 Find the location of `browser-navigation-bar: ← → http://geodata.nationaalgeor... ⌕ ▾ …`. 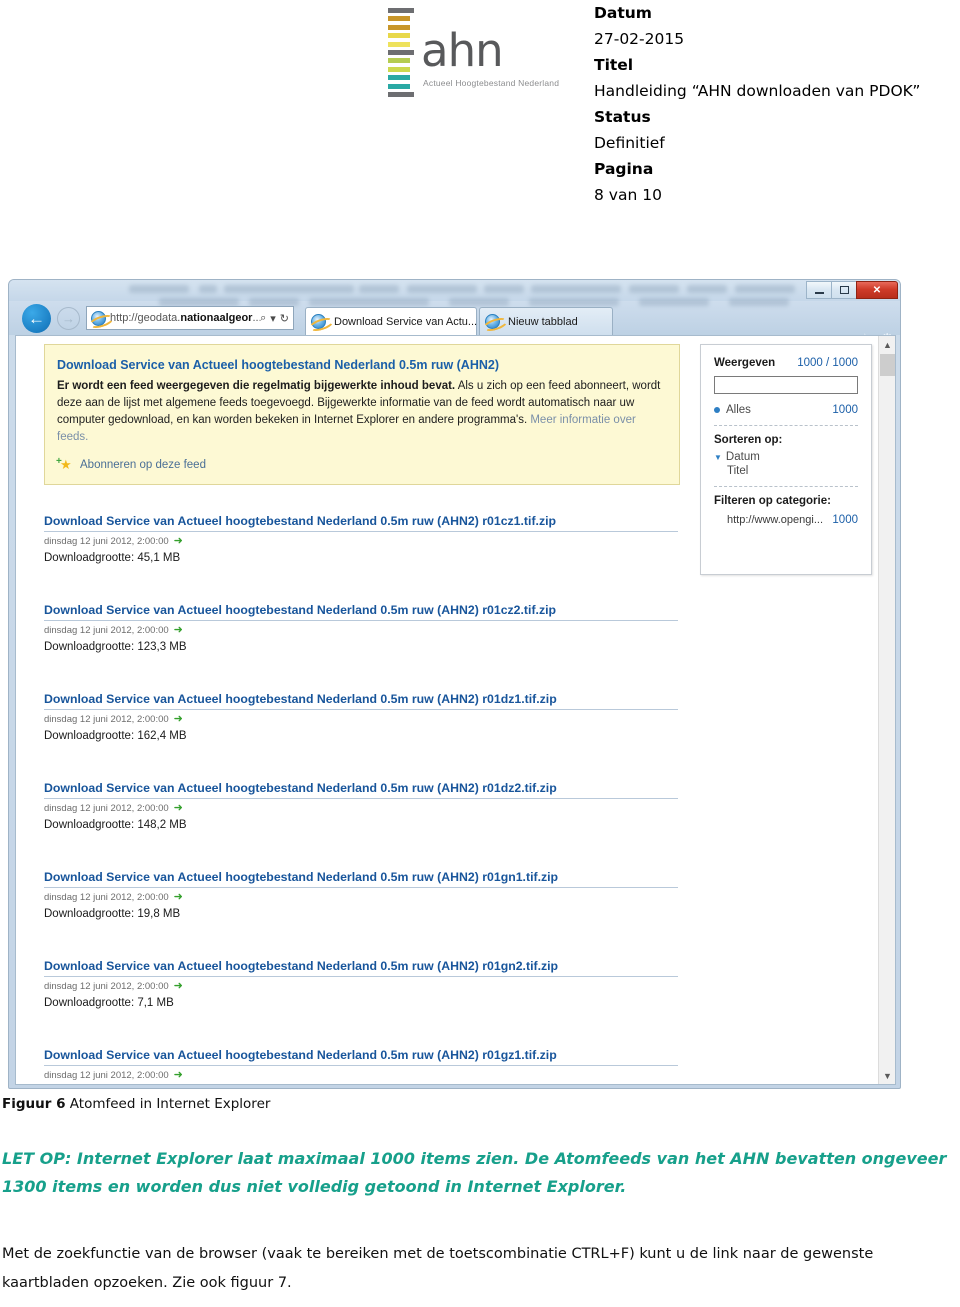

browser-navigation-bar: ← → http://geodata.nationaalgeor... ⌕ ▾ … is located at coordinates (454, 323).